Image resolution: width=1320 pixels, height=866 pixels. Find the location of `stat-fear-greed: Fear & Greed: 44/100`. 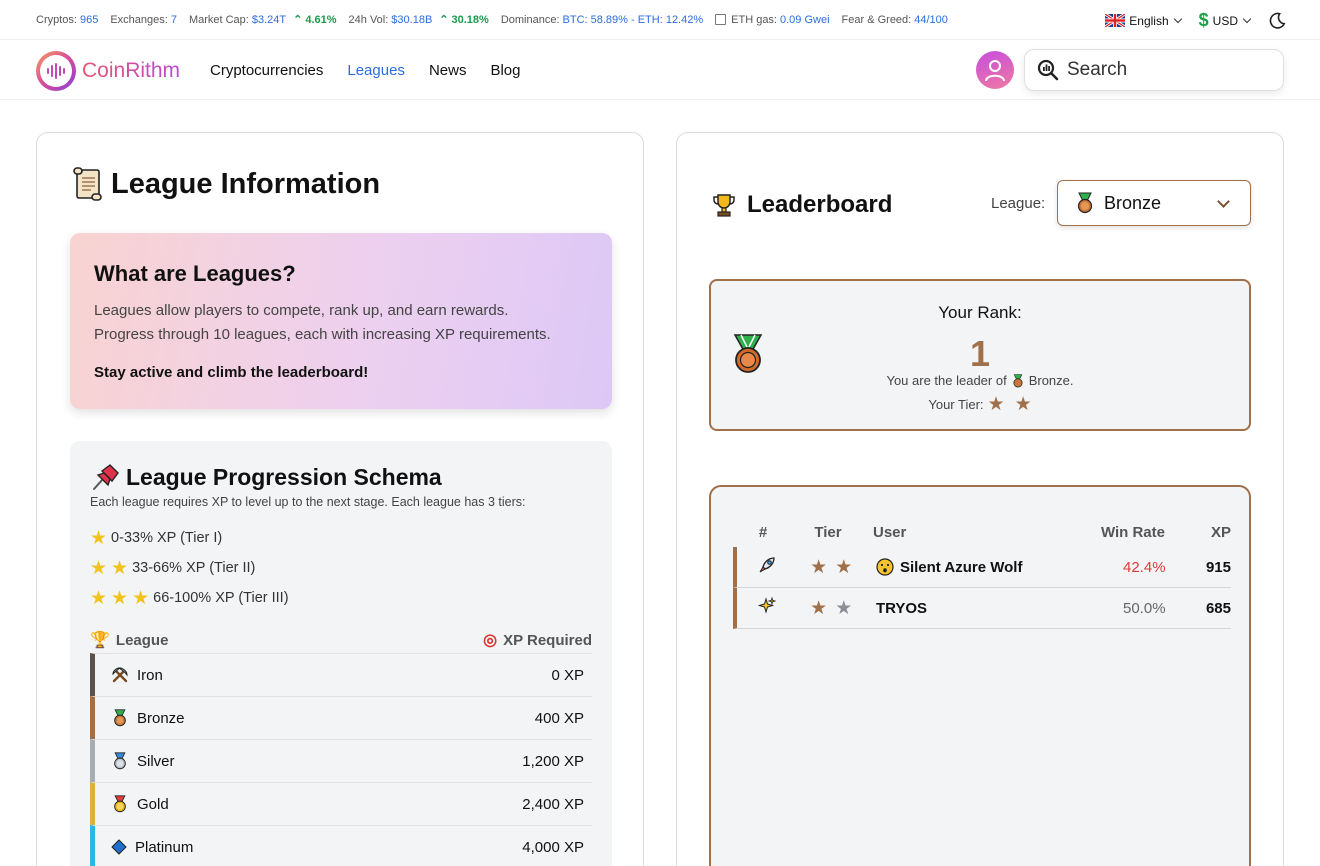

stat-fear-greed: Fear & Greed: 44/100 is located at coordinates (895, 20).